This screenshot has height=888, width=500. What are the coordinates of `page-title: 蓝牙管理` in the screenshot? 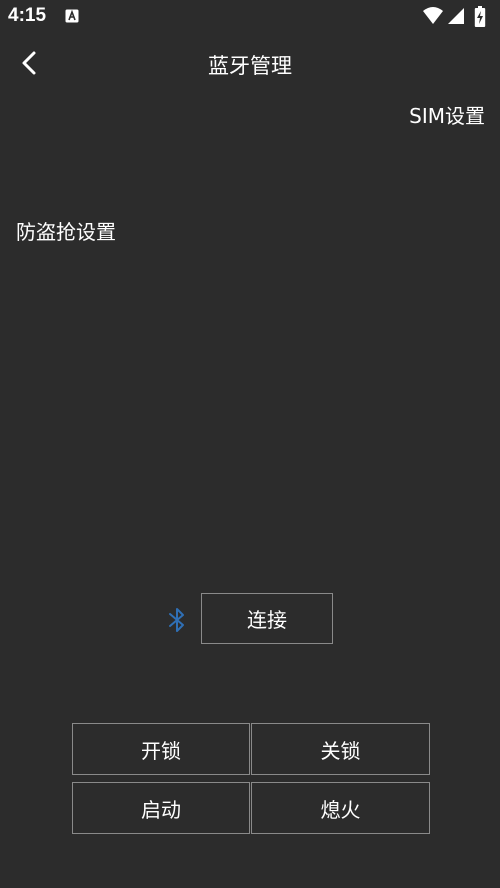 It's located at (250, 66).